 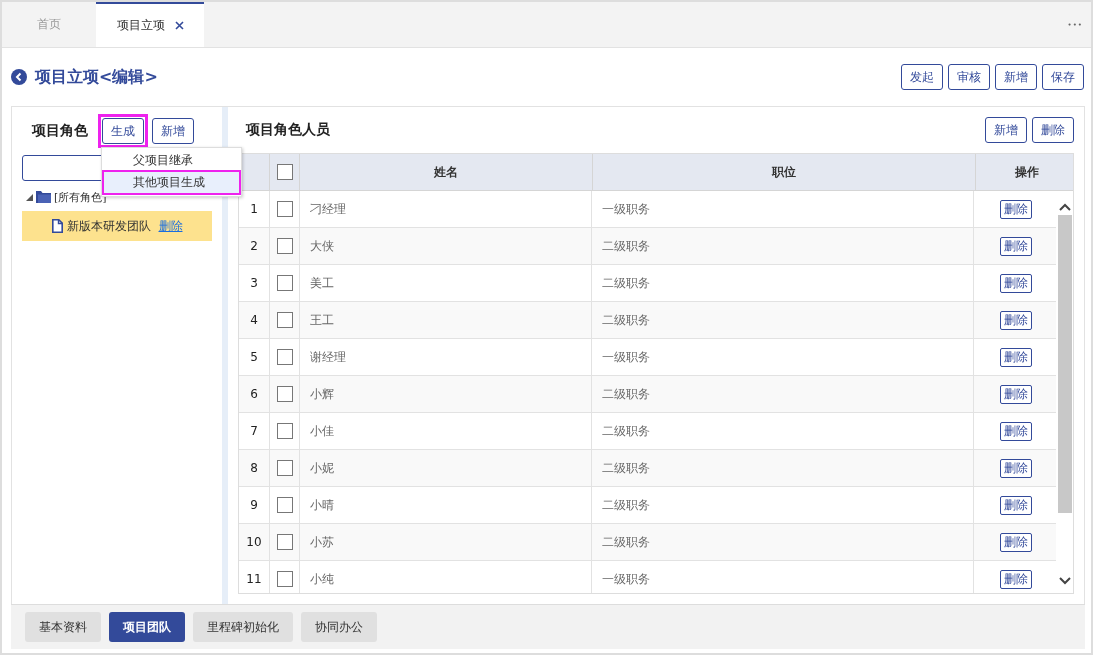 I want to click on page-title: 项目立项<编辑>, so click(x=96, y=77).